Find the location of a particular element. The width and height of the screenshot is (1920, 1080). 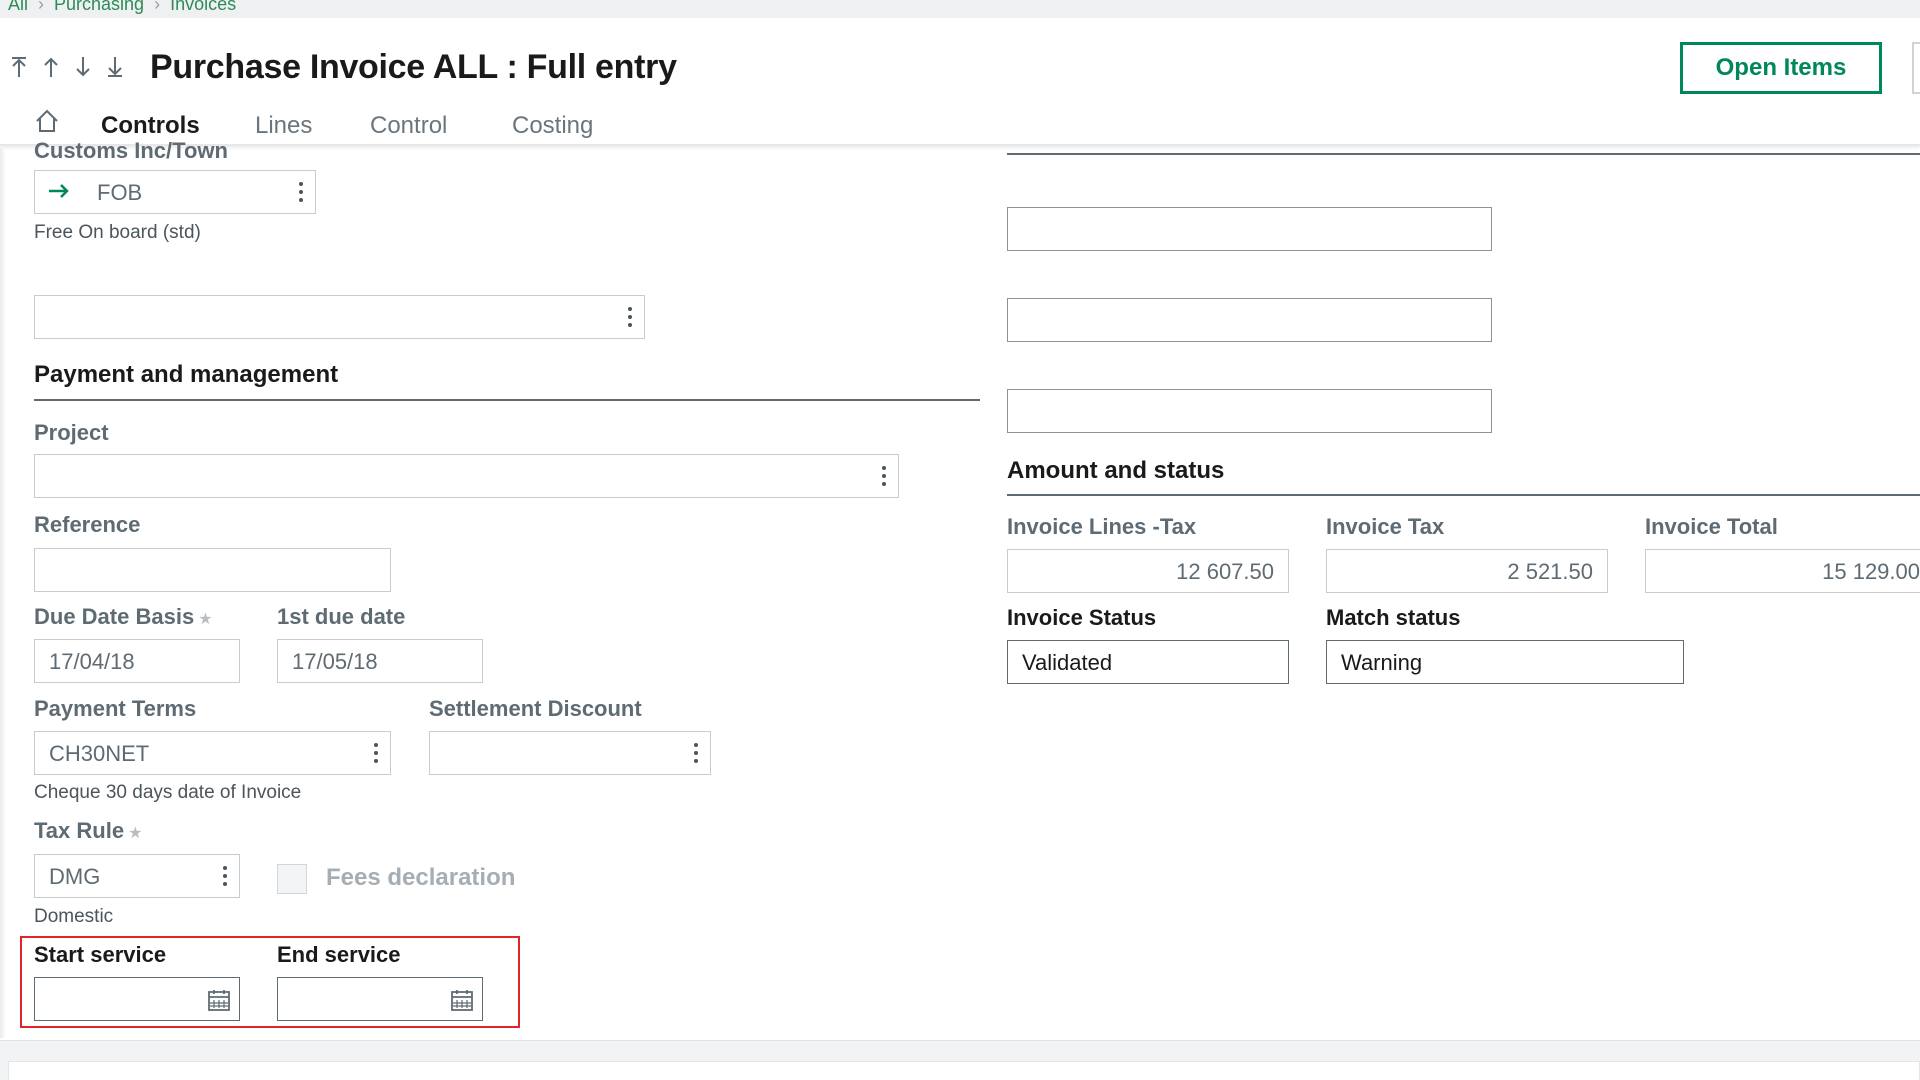

tax-rule-label-text: Tax Rule is located at coordinates (79, 830).